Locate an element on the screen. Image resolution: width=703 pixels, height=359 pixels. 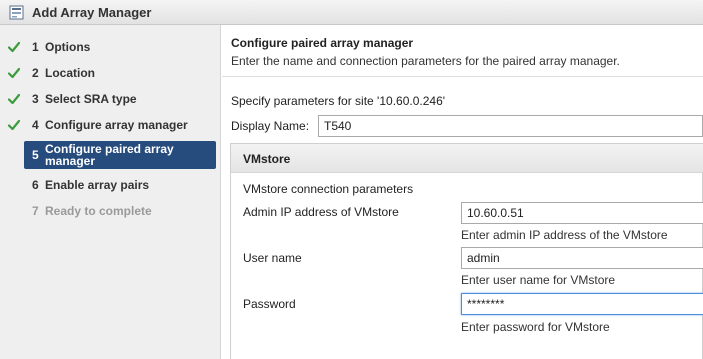
step-number: 6 is located at coordinates (35, 185).